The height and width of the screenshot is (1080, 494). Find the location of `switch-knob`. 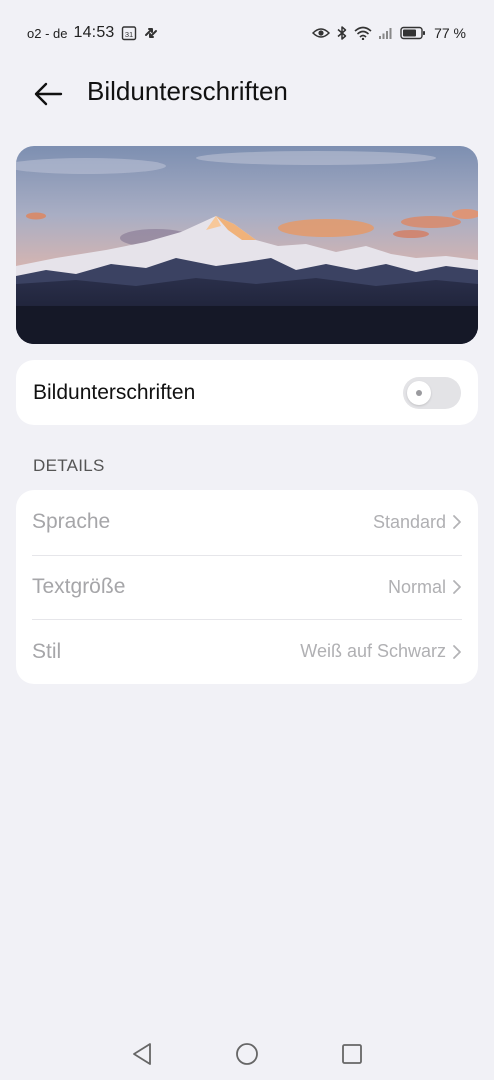

switch-knob is located at coordinates (419, 392).